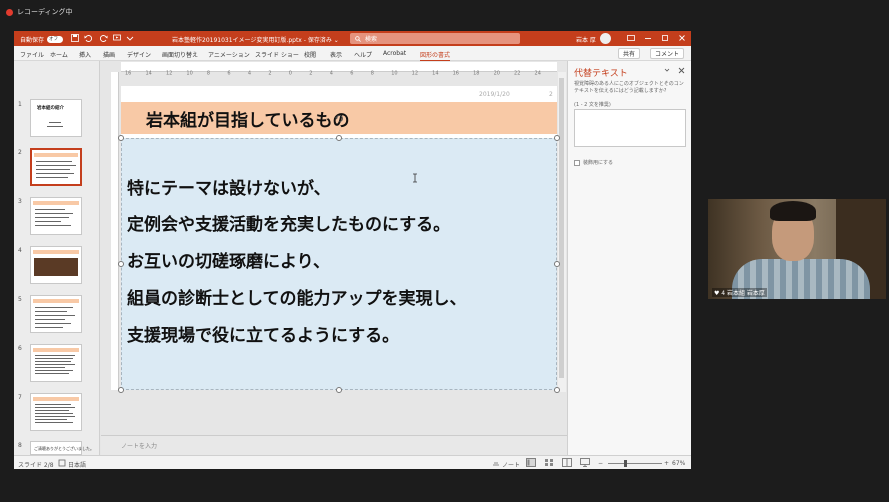 The height and width of the screenshot is (502, 889). I want to click on vertical-scrollbar, so click(562, 232).